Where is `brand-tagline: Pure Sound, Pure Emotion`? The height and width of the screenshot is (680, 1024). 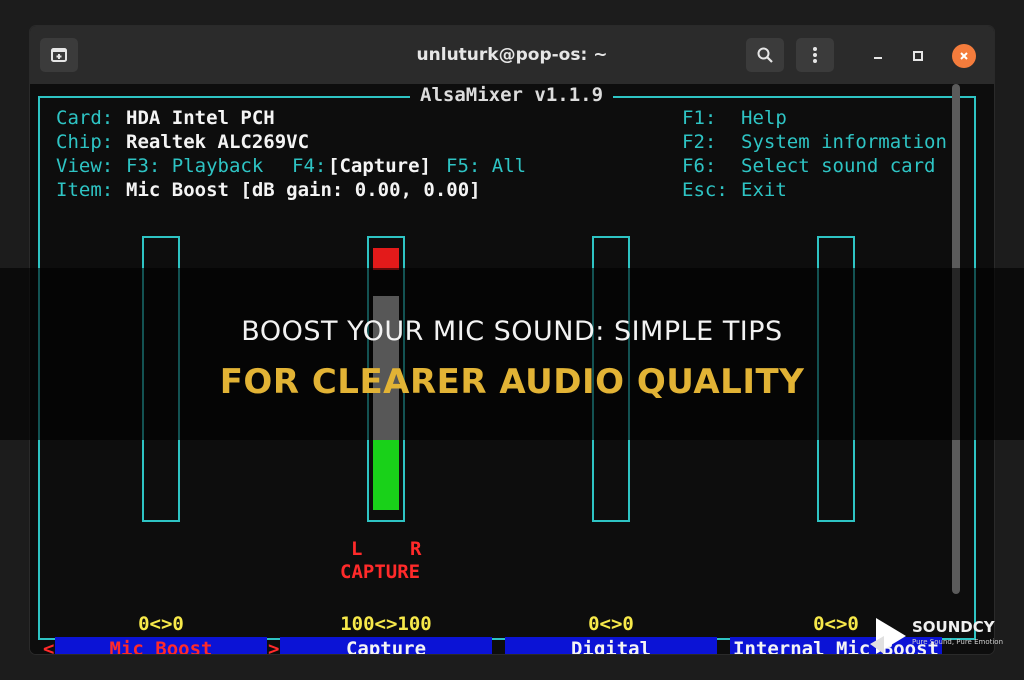
brand-tagline: Pure Sound, Pure Emotion is located at coordinates (958, 642).